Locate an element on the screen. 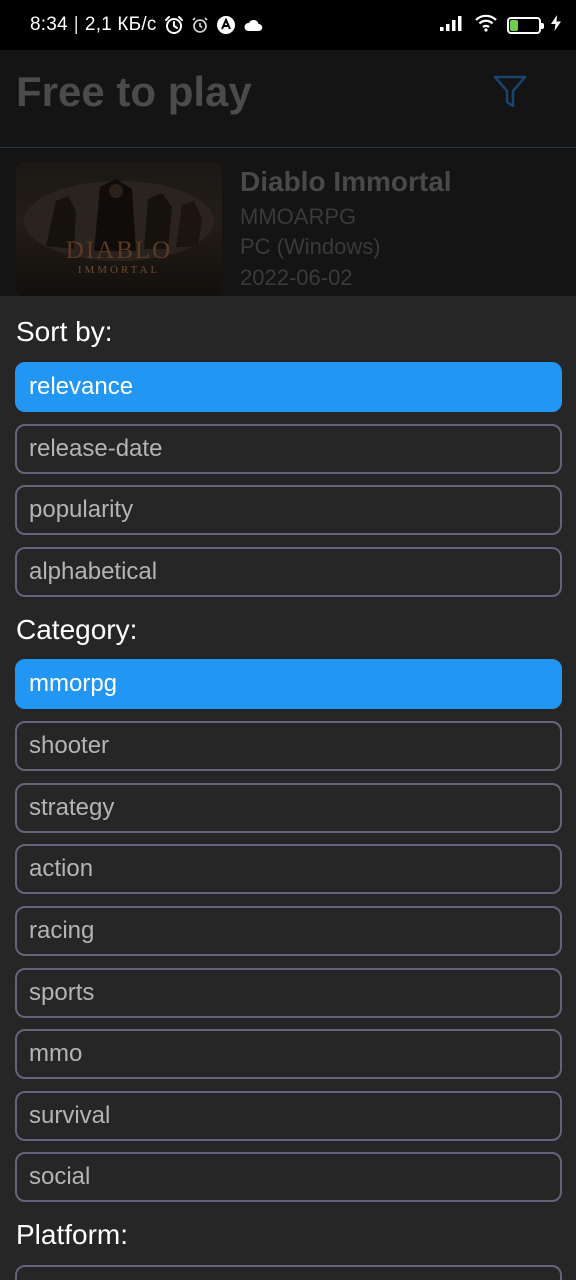 Image resolution: width=576 pixels, height=1280 pixels. filter-button is located at coordinates (510, 92).